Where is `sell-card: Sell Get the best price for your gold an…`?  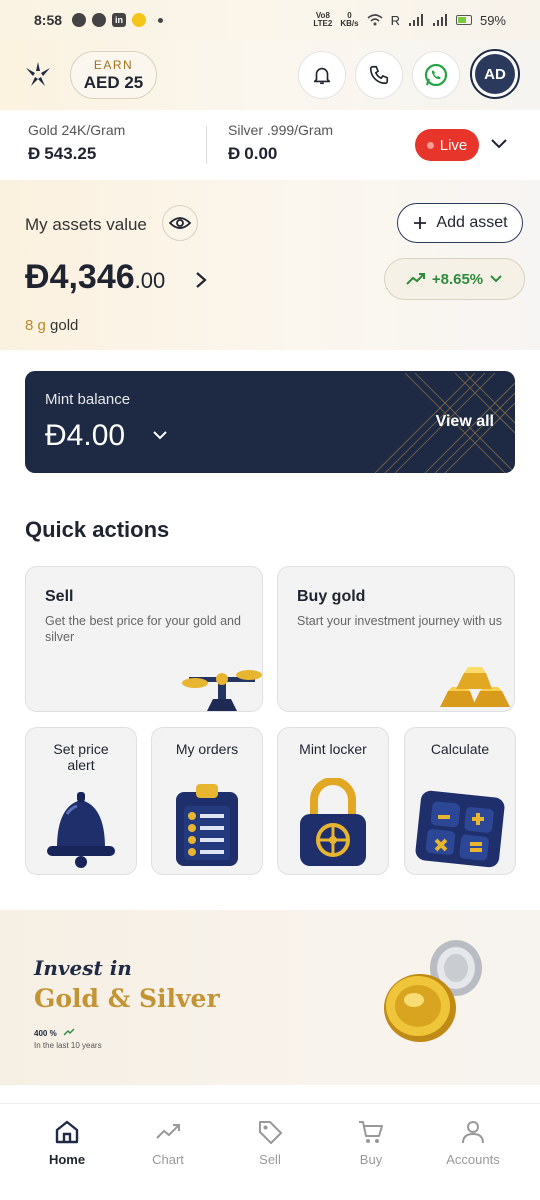
sell-card: Sell Get the best price for your gold an… is located at coordinates (144, 639).